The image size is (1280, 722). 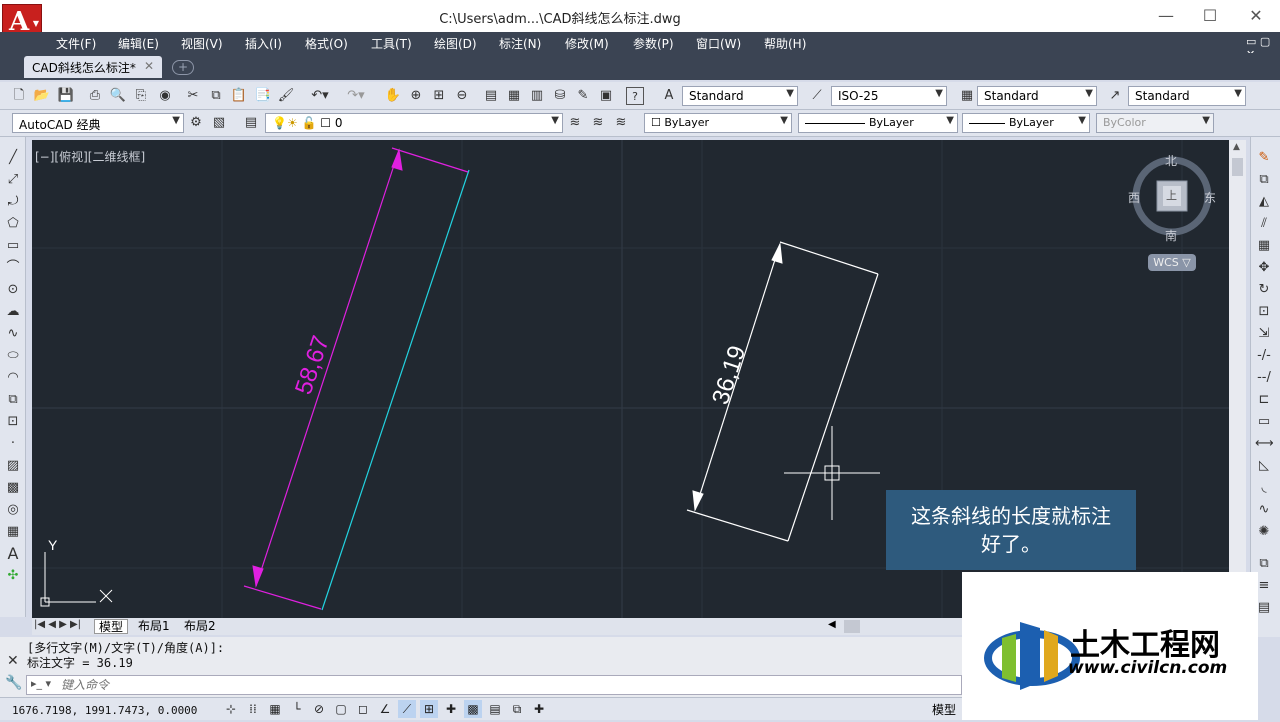 What do you see at coordinates (495, 709) in the screenshot?
I see `quick-properties-icon: ▤` at bounding box center [495, 709].